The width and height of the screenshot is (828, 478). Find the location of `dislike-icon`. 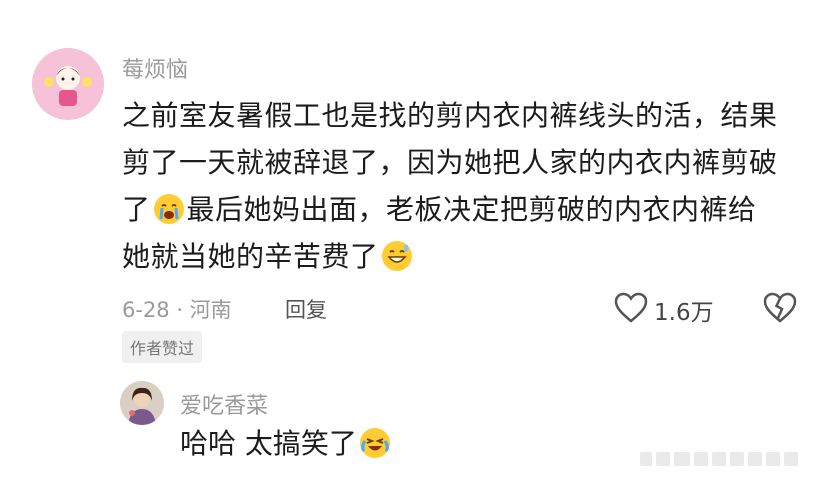

dislike-icon is located at coordinates (780, 307).